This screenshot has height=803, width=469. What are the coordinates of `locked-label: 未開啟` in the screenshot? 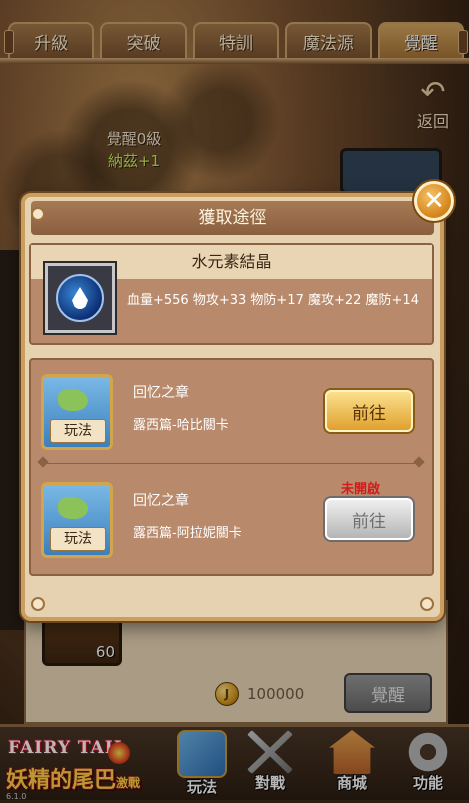 It's located at (361, 489).